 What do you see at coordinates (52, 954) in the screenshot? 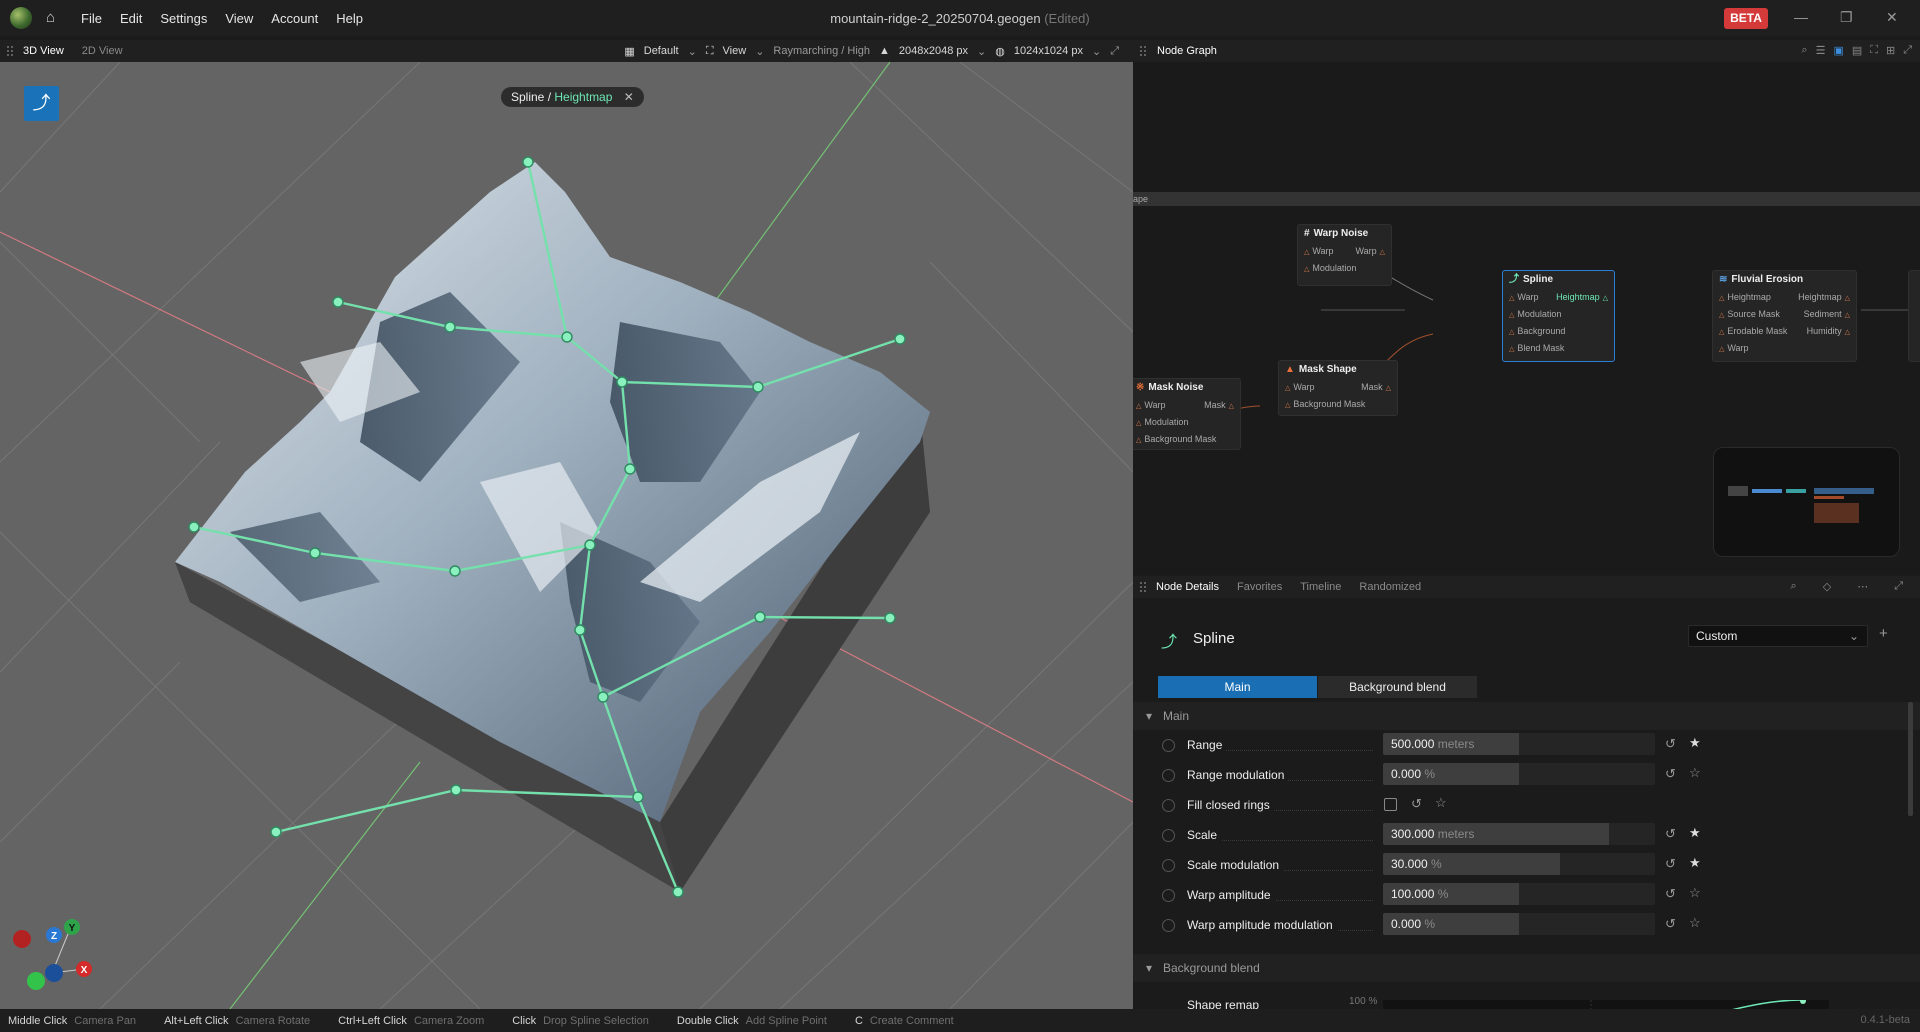
I see `axis-gizmo: Y Z X` at bounding box center [52, 954].